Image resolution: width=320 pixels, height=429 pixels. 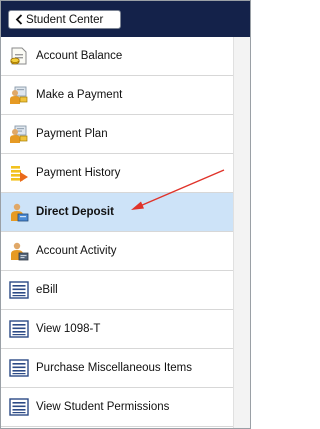 What do you see at coordinates (19, 95) in the screenshot?
I see `payment-person-icon` at bounding box center [19, 95].